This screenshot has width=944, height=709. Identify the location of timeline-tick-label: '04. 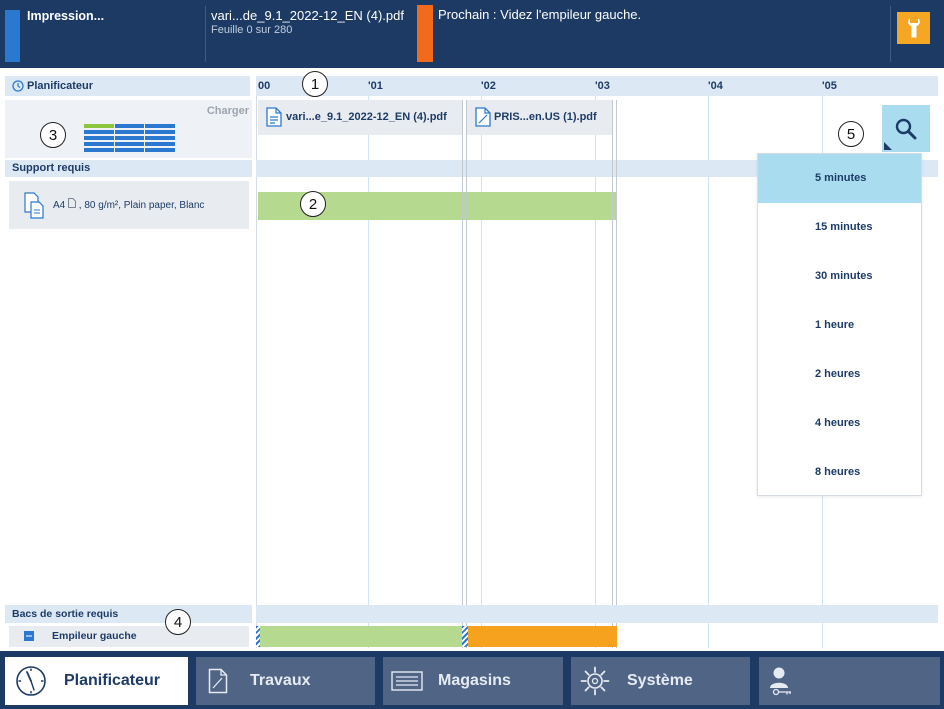
(715, 86).